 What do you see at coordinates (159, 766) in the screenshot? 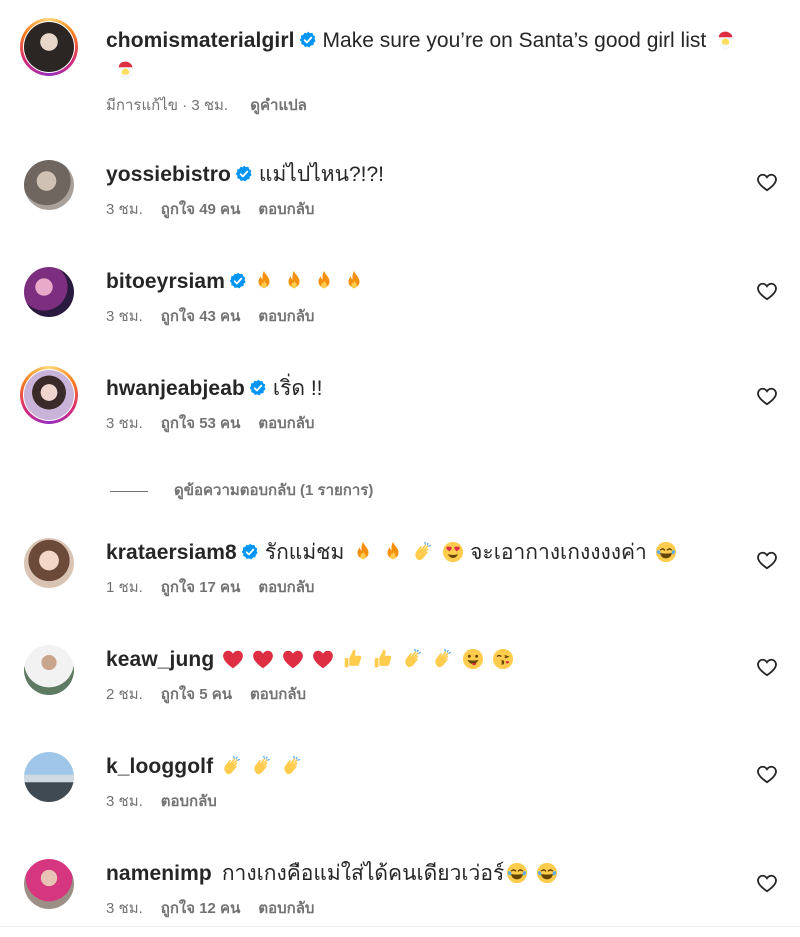
I see `comment-username: k_looggolf` at bounding box center [159, 766].